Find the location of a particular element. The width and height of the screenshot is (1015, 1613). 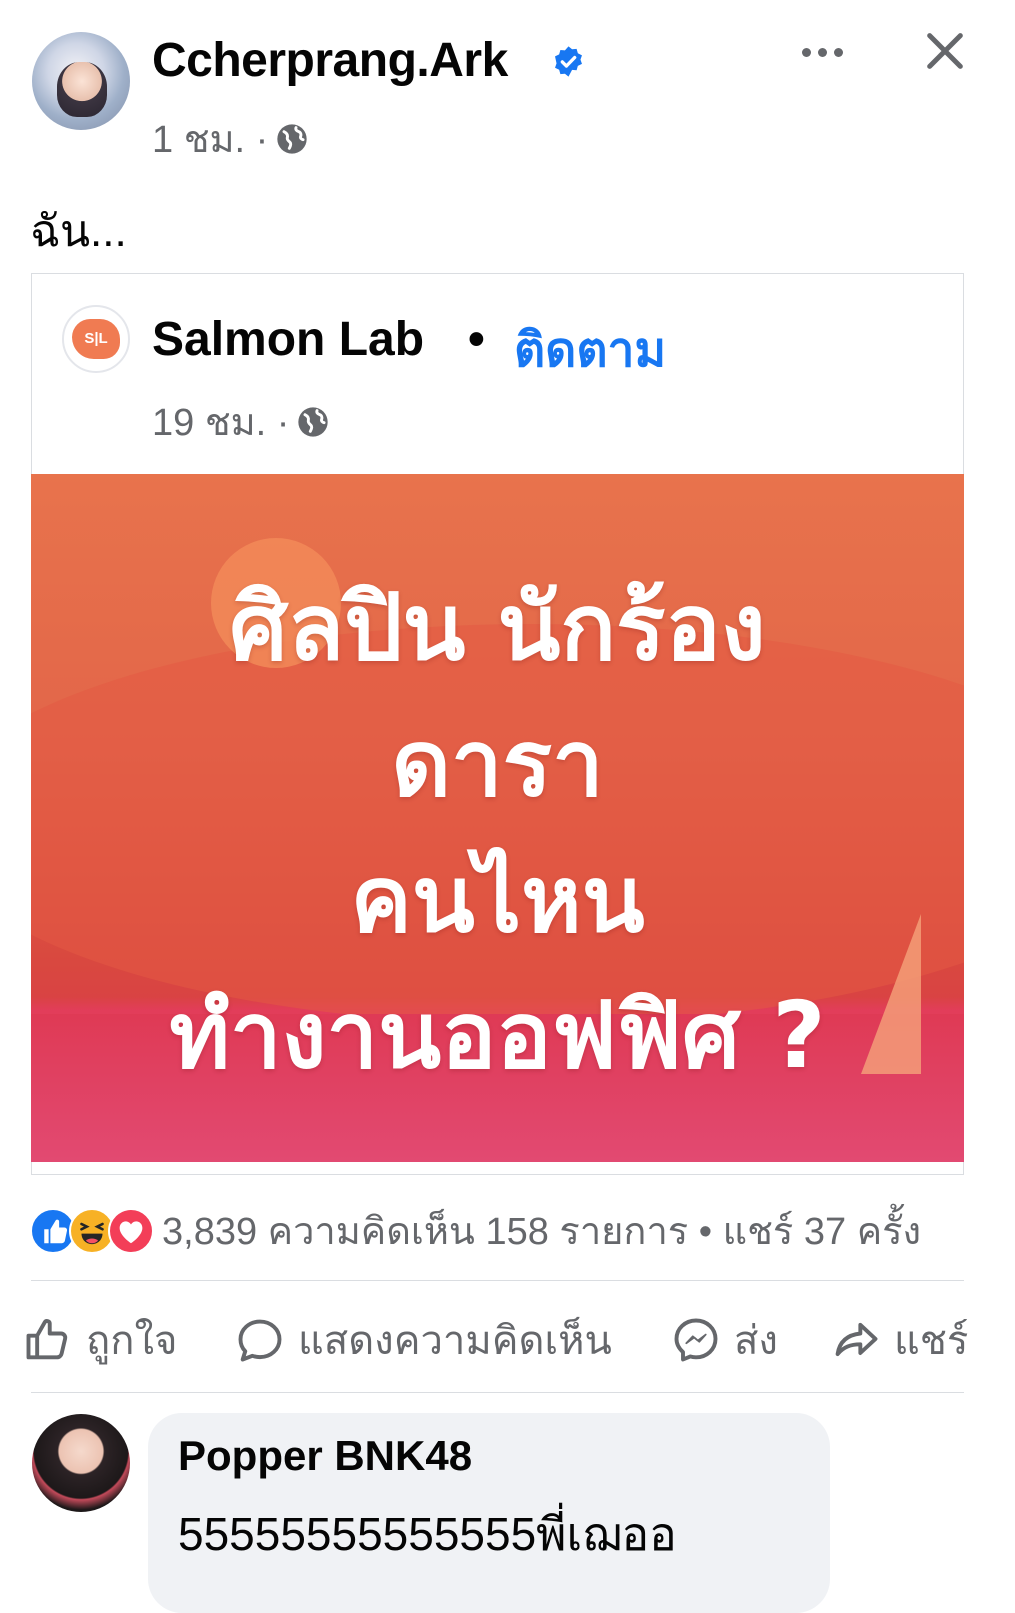

follow-button: ติดตาม is located at coordinates (590, 350).